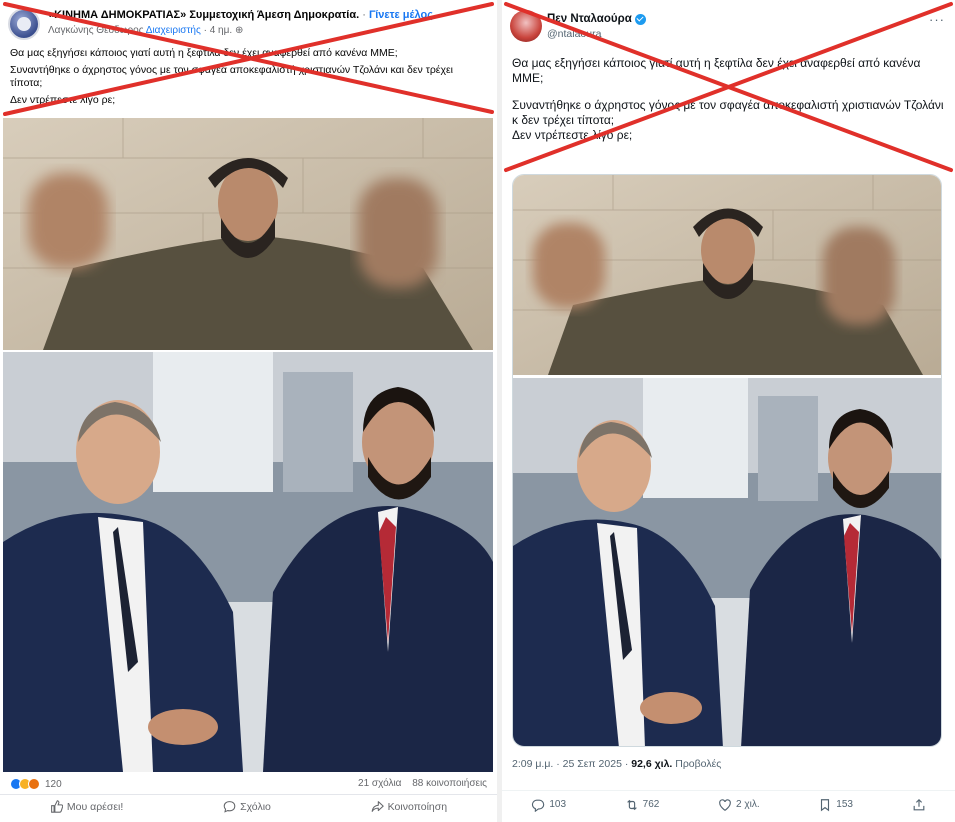 This screenshot has width=955, height=822. Describe the element at coordinates (239, 30) in the screenshot. I see `globe-icon: ⊕` at that location.